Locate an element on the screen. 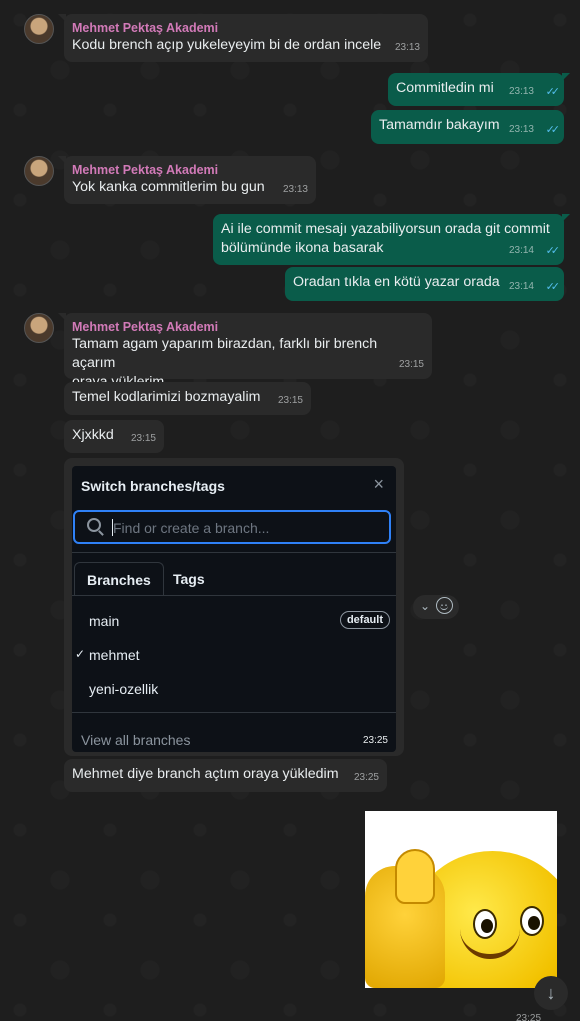 This screenshot has height=1021, width=580. tab-tags: Tags is located at coordinates (189, 579).